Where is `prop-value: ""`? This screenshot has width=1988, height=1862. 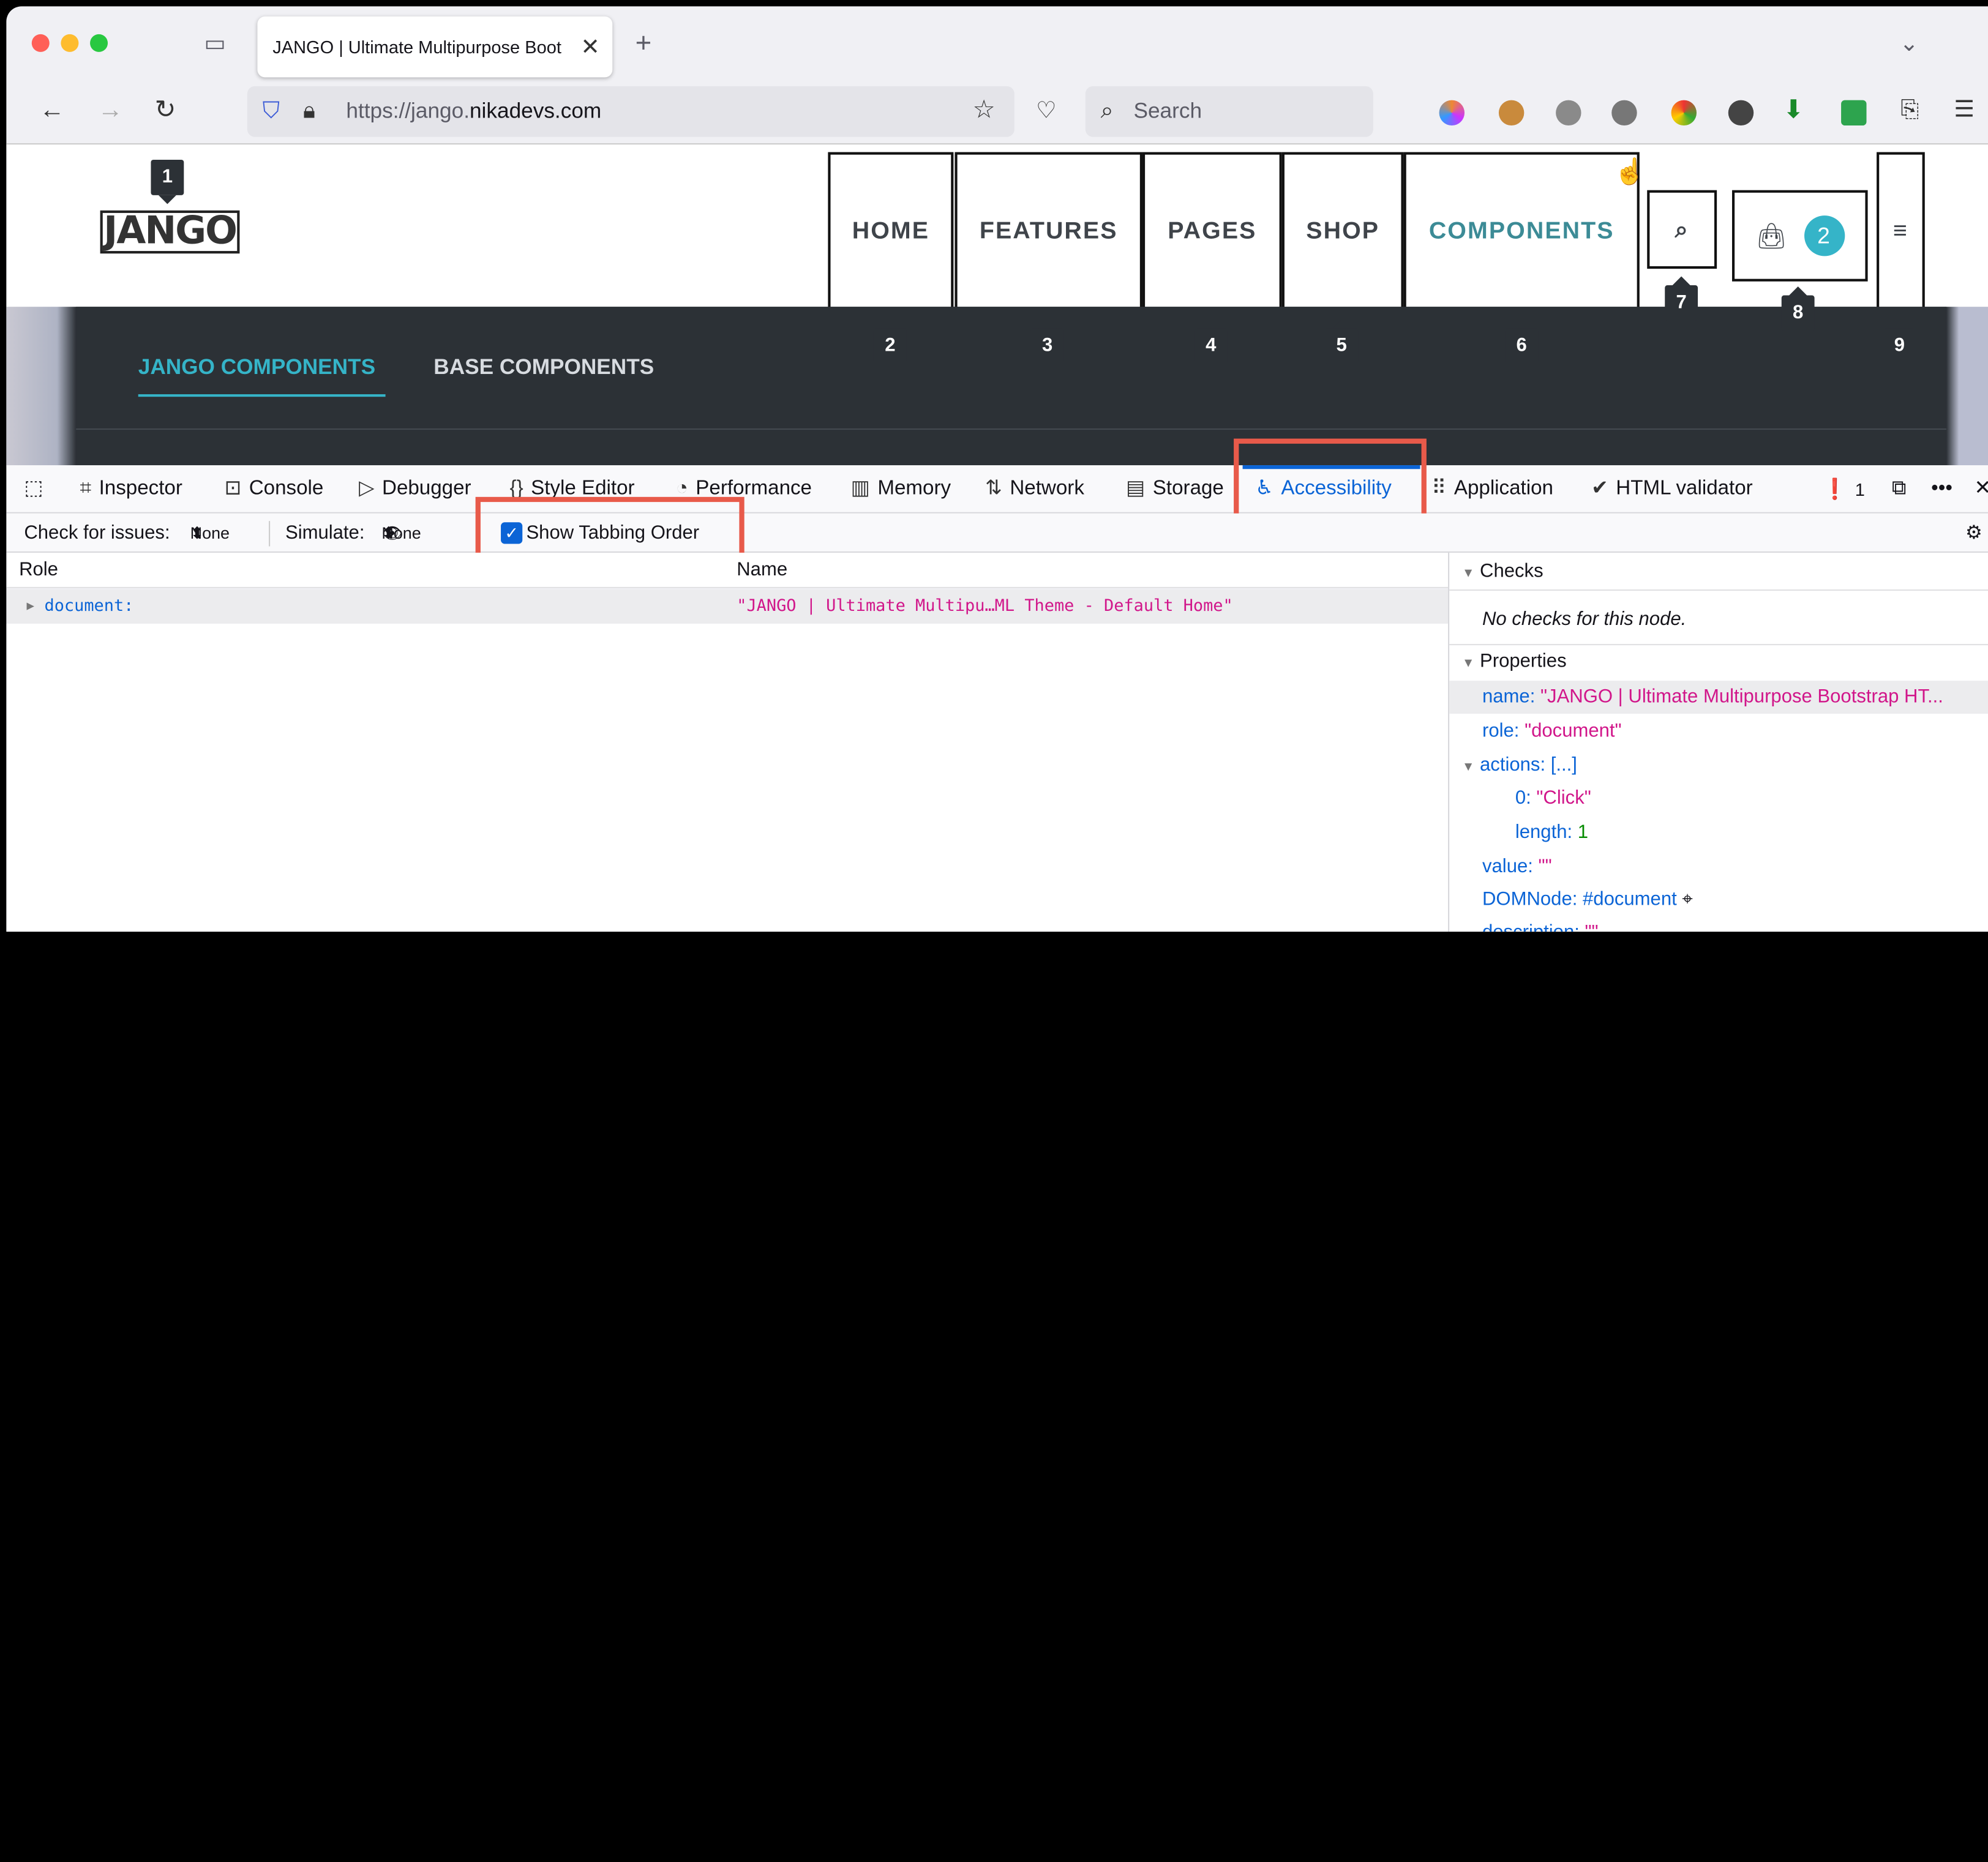
prop-value: "" is located at coordinates (1545, 867).